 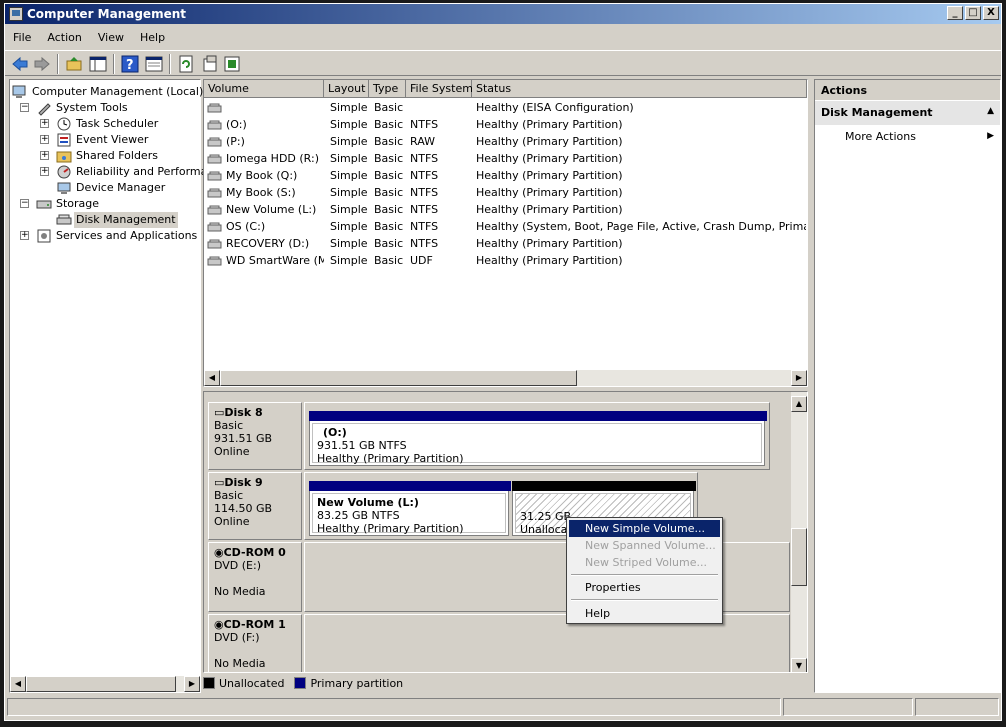 I want to click on menu-file: File, so click(x=22, y=38).